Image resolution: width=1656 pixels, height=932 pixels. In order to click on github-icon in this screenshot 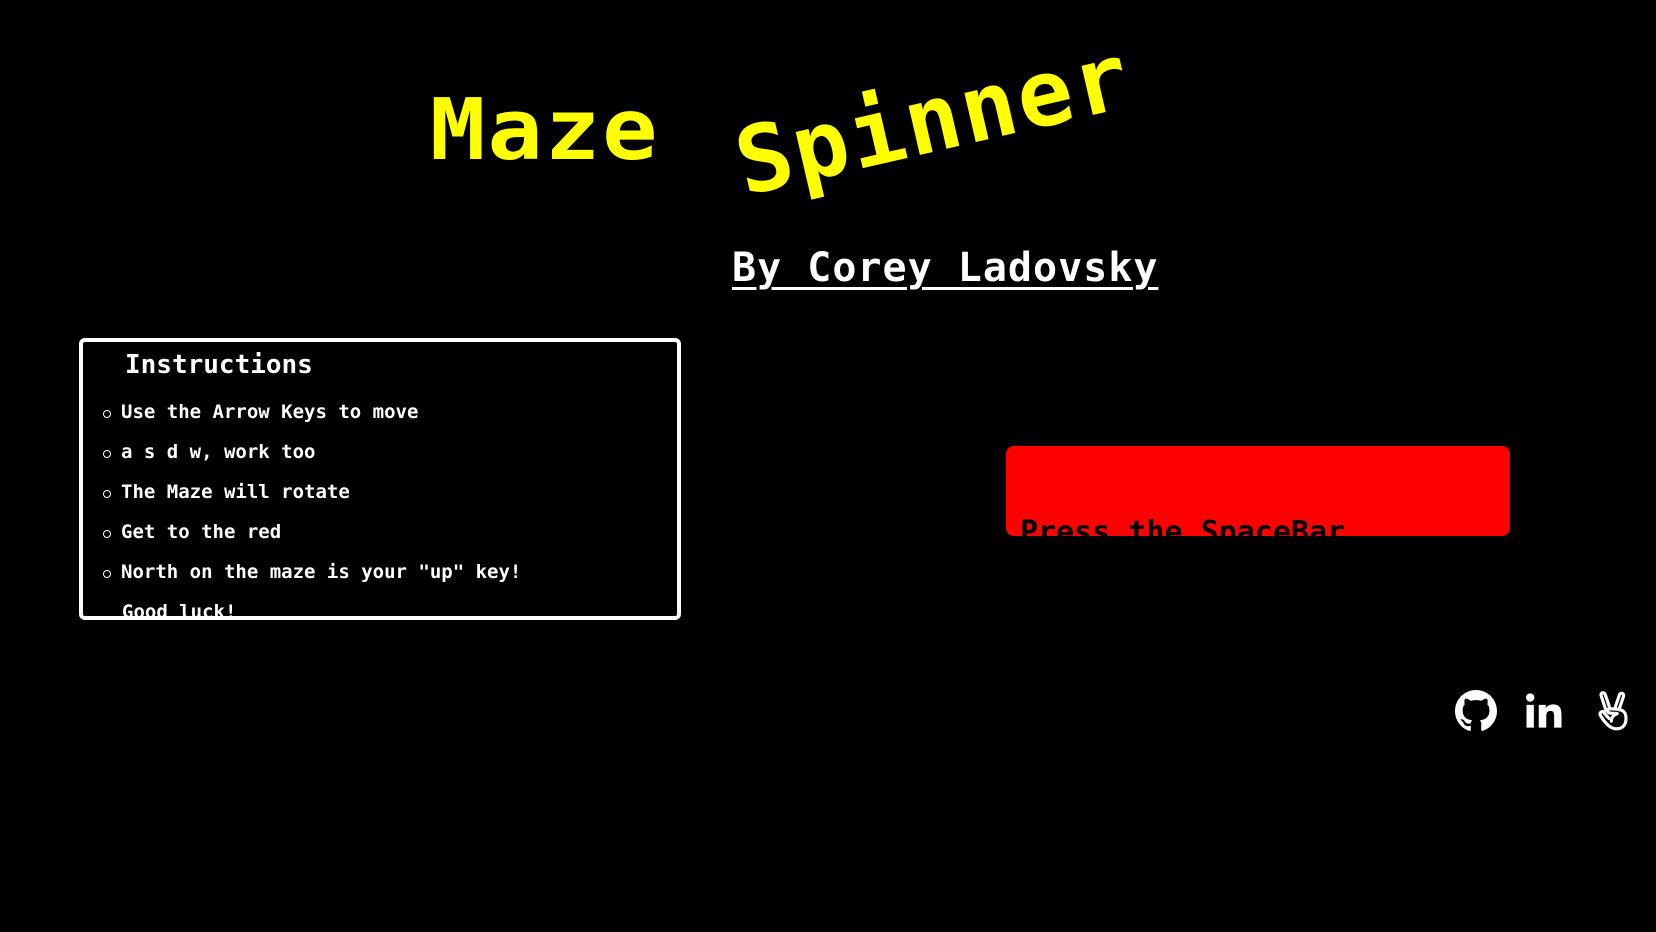, I will do `click(1476, 711)`.